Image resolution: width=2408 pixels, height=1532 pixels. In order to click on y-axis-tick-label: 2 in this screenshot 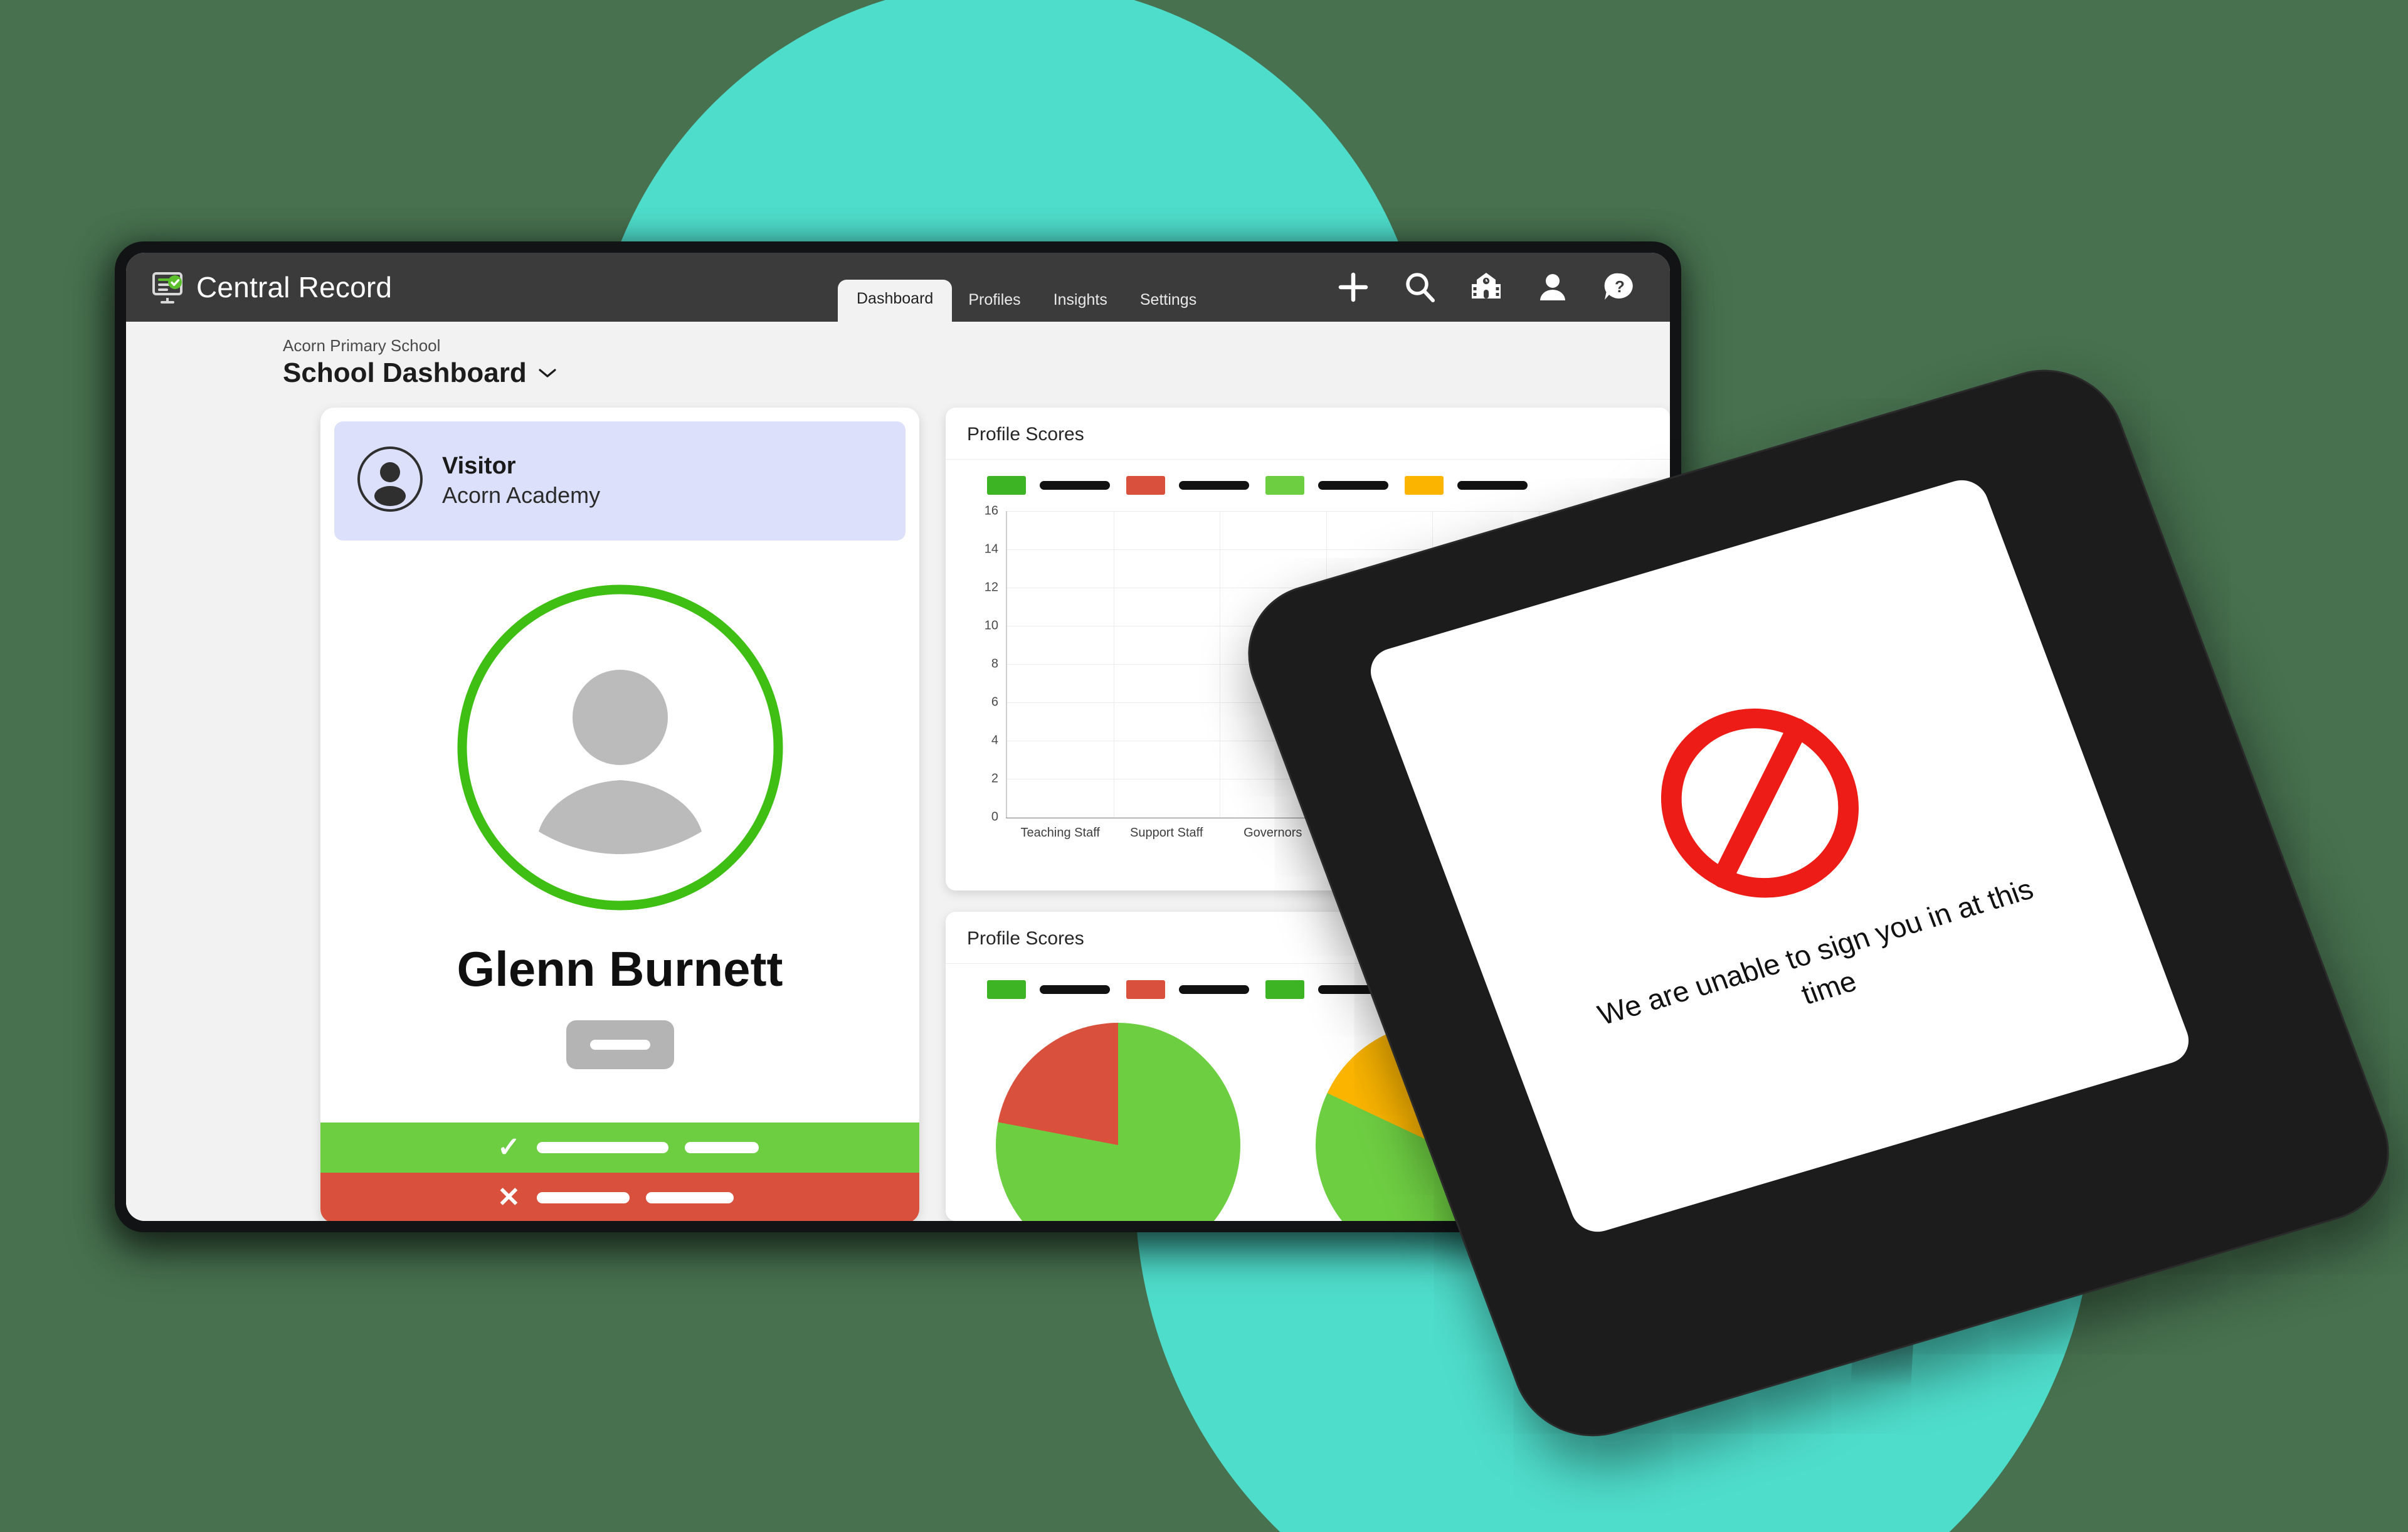, I will do `click(994, 778)`.